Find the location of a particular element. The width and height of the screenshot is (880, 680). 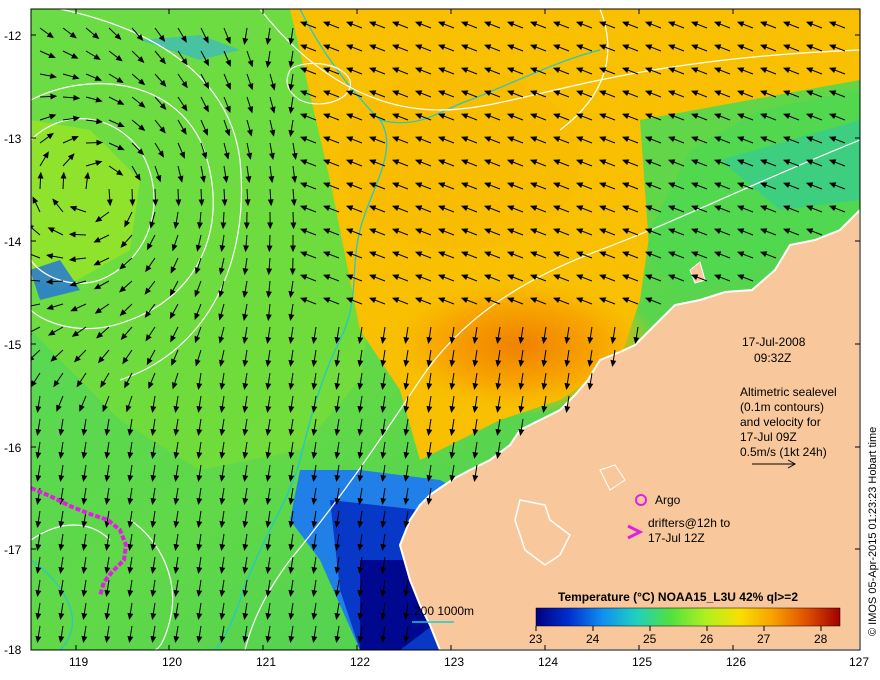

lat-tick-label: -13 is located at coordinates (13, 139).